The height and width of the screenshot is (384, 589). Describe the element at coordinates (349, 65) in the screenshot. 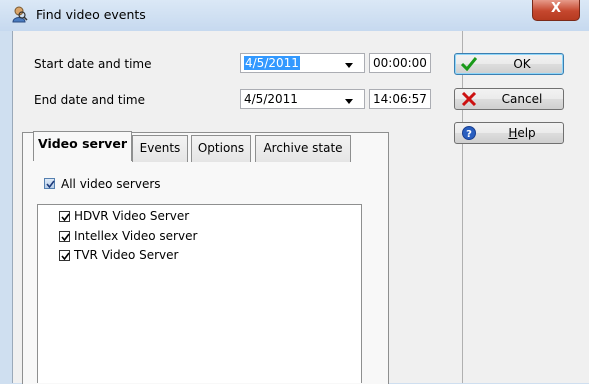

I see `start-date-dropdown-icon` at that location.